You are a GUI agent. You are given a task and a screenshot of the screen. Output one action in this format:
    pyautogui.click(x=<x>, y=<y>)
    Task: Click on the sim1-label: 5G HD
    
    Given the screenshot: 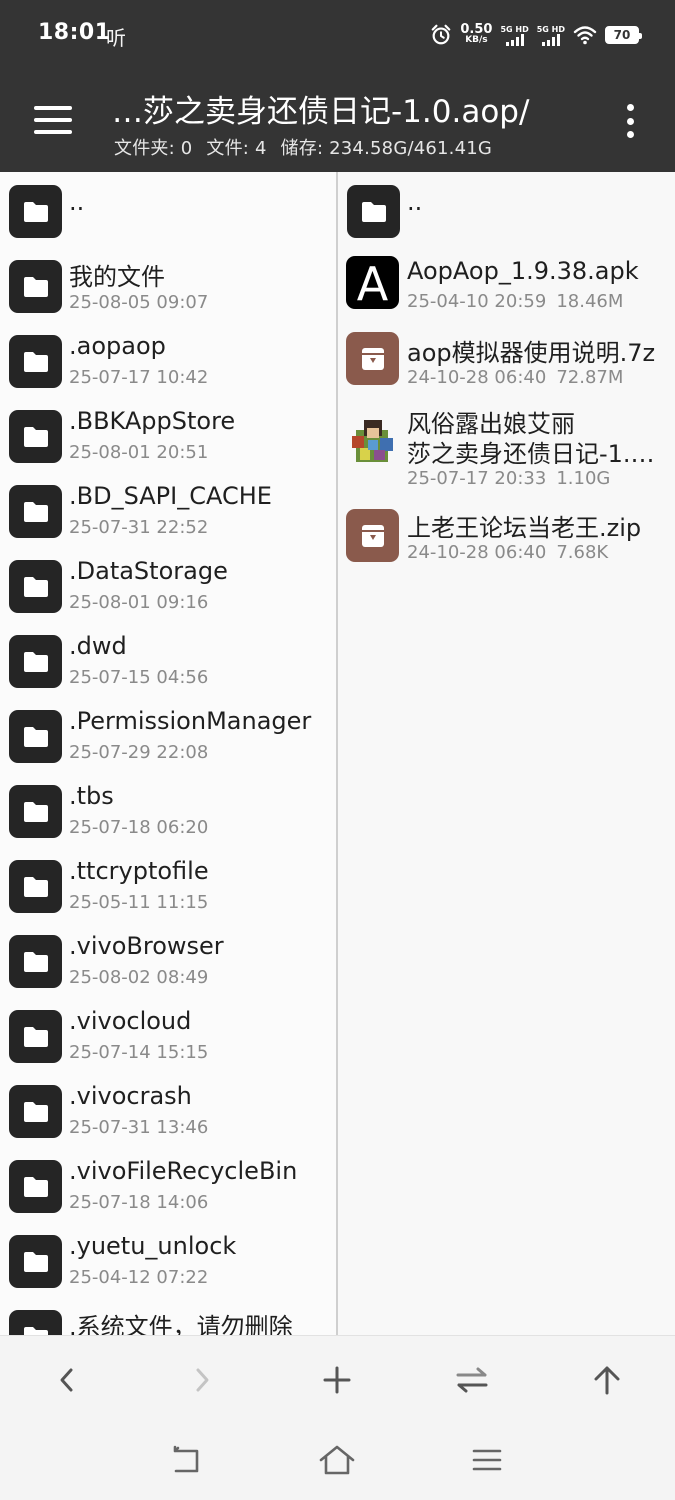 What is the action you would take?
    pyautogui.click(x=514, y=29)
    